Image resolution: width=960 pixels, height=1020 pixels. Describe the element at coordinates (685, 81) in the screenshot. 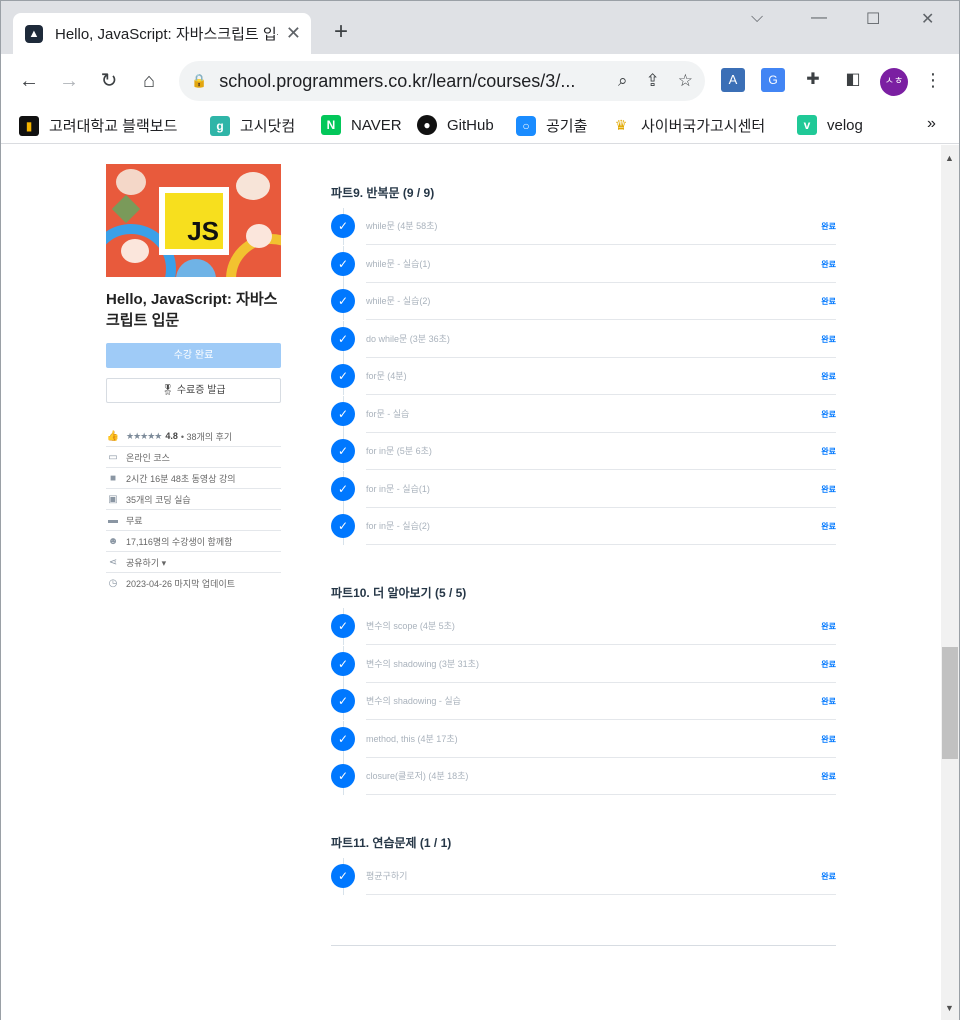

I see `bookmark-star-icon: ☆` at that location.